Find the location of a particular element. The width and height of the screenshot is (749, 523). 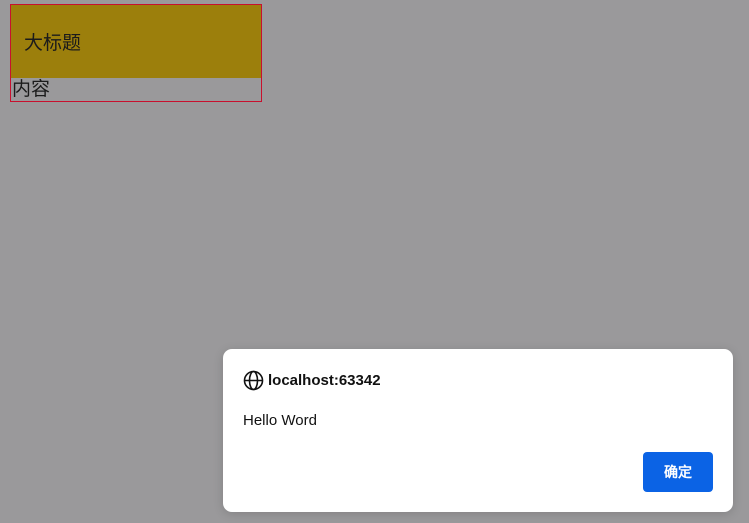

ok-button: 确定 is located at coordinates (678, 472).